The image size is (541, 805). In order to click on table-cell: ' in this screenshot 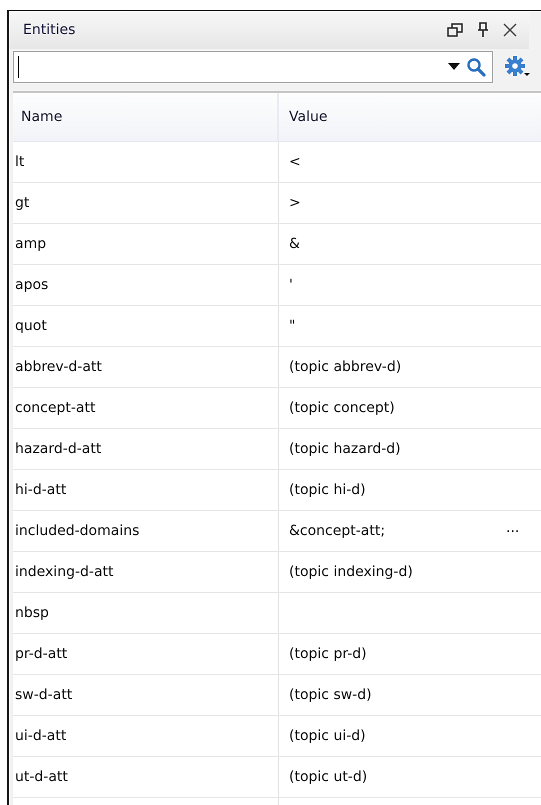, I will do `click(291, 285)`.